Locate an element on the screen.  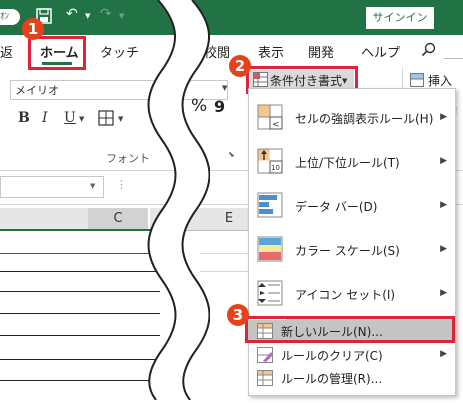
tab-developer: 開発 is located at coordinates (321, 51).